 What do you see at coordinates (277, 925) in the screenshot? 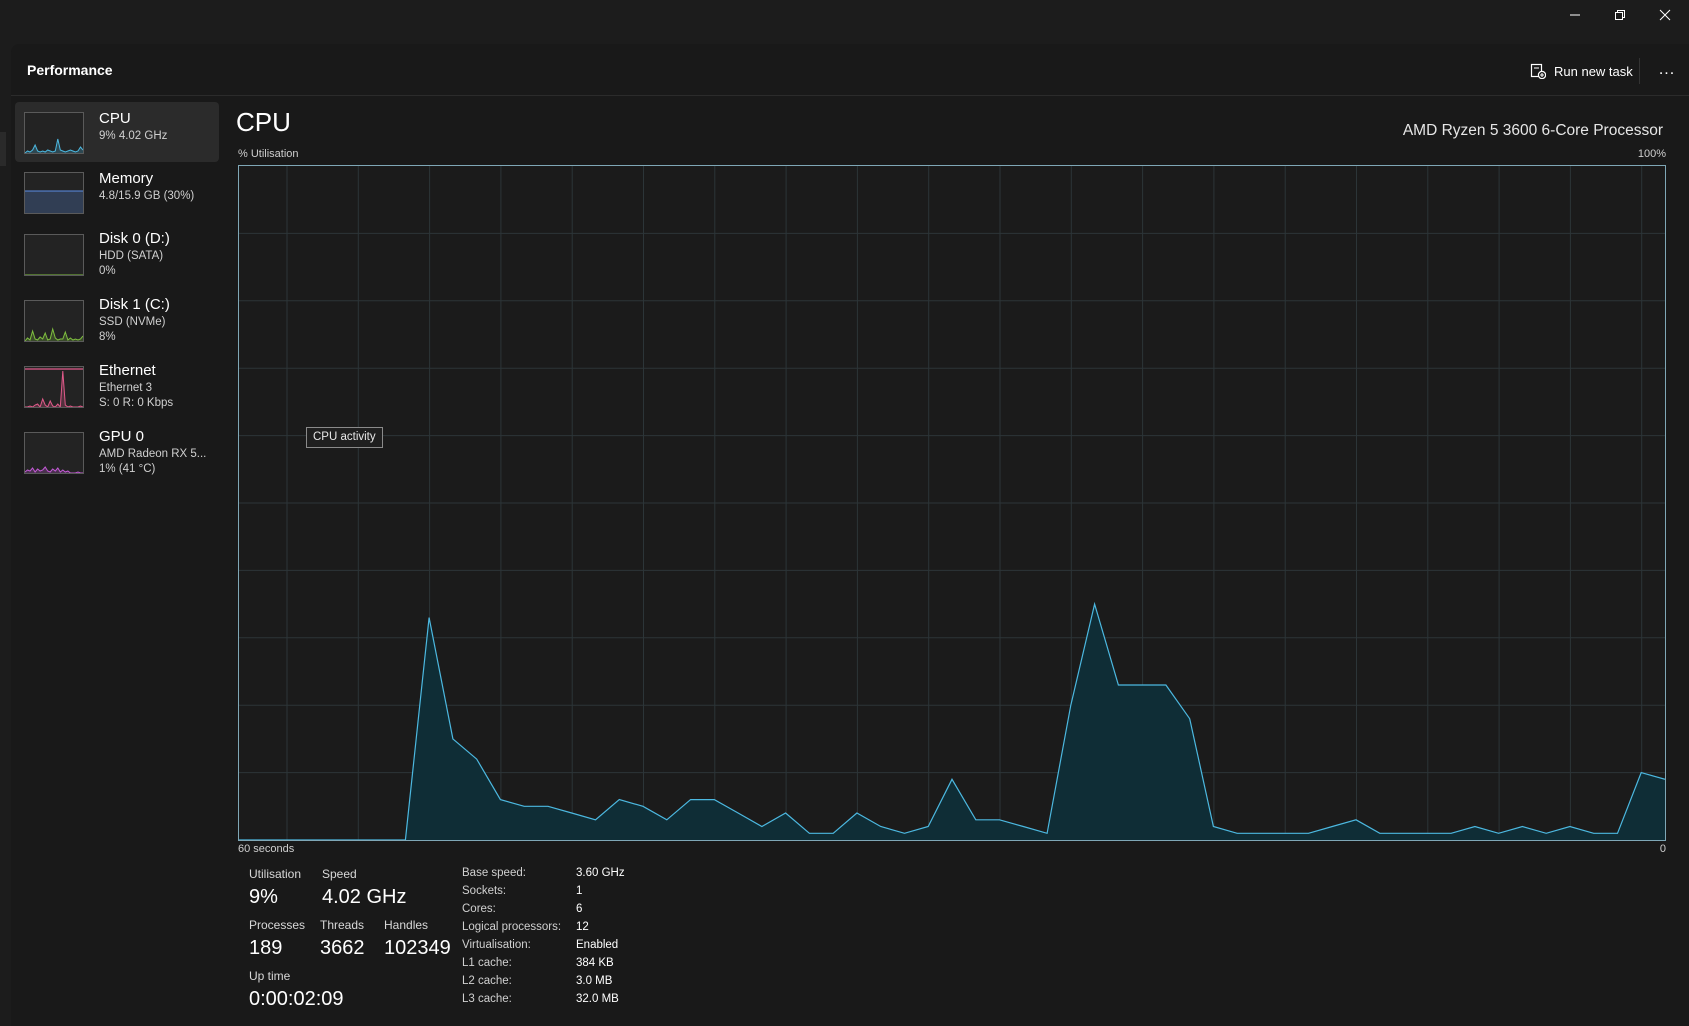
I see `processes-label: Processes` at bounding box center [277, 925].